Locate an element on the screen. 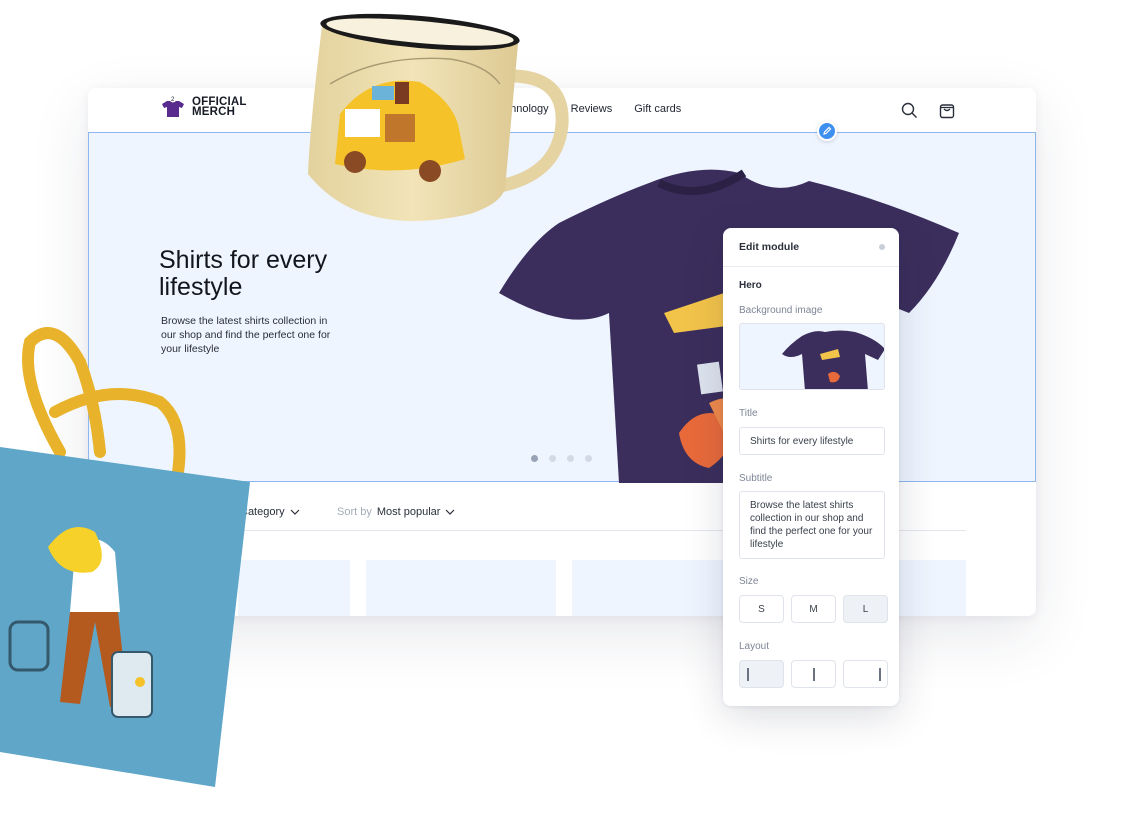 The width and height of the screenshot is (1125, 832). panel-header: Edit module is located at coordinates (811, 247).